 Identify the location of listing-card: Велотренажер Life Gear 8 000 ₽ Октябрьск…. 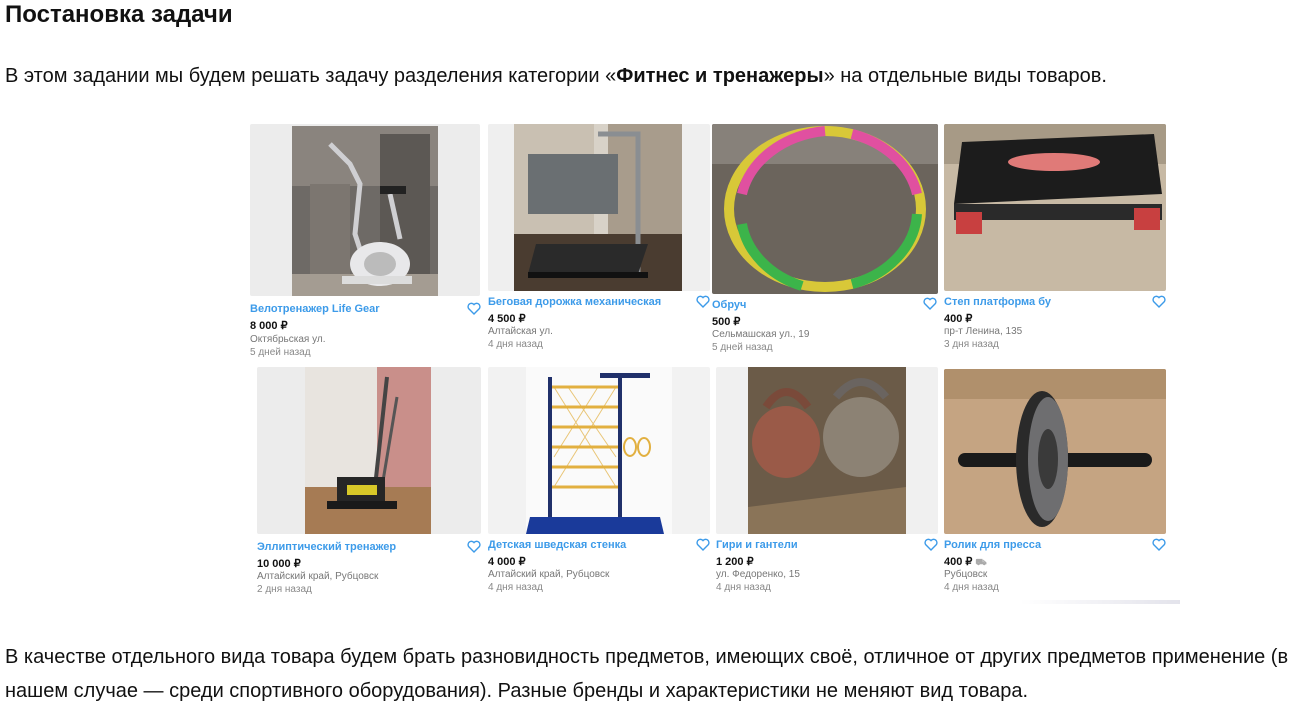
(365, 244).